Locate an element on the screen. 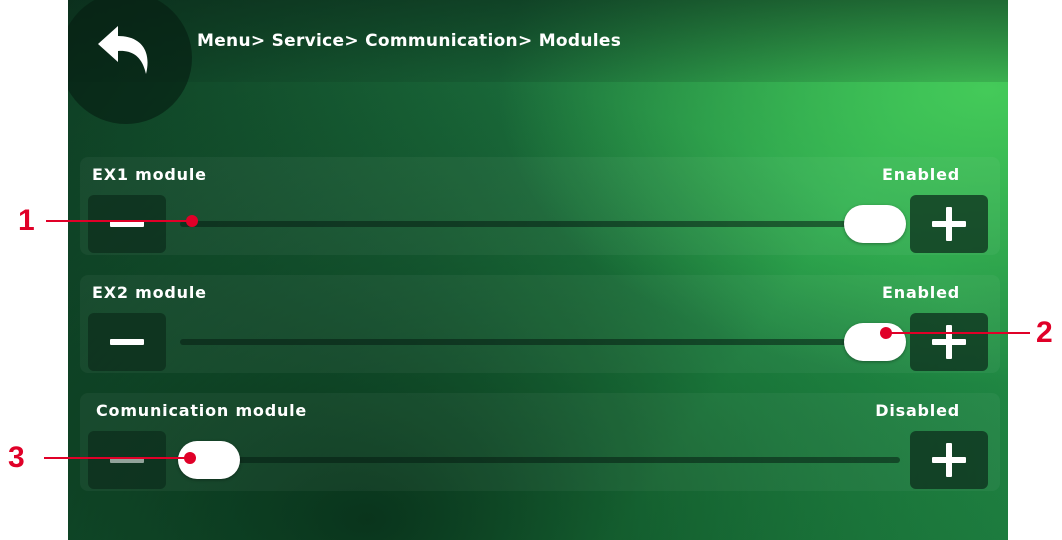 The height and width of the screenshot is (540, 1062). callout-number-1: 1 is located at coordinates (26, 220).